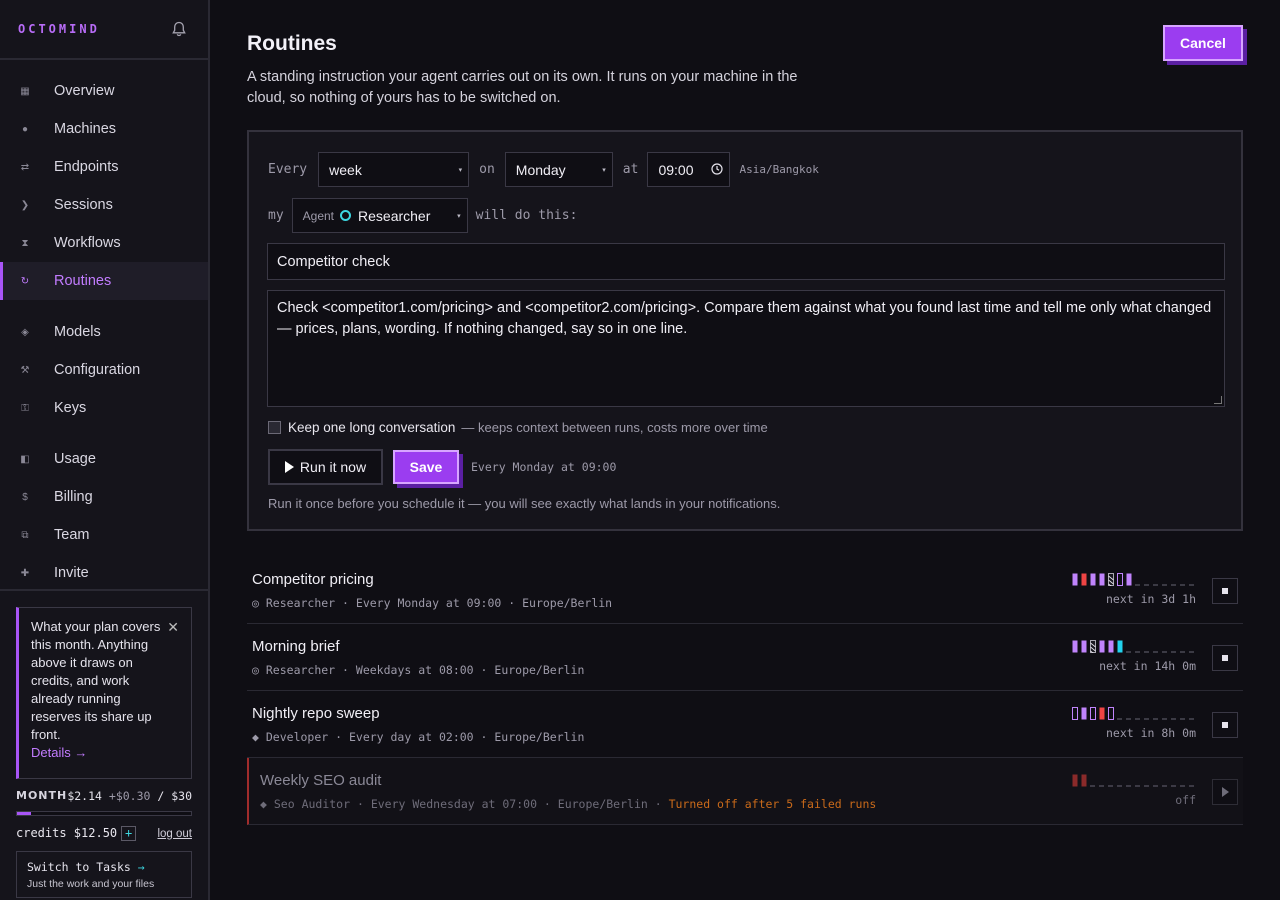 Image resolution: width=1280 pixels, height=900 pixels. Describe the element at coordinates (179, 29) in the screenshot. I see `bell-icon` at that location.